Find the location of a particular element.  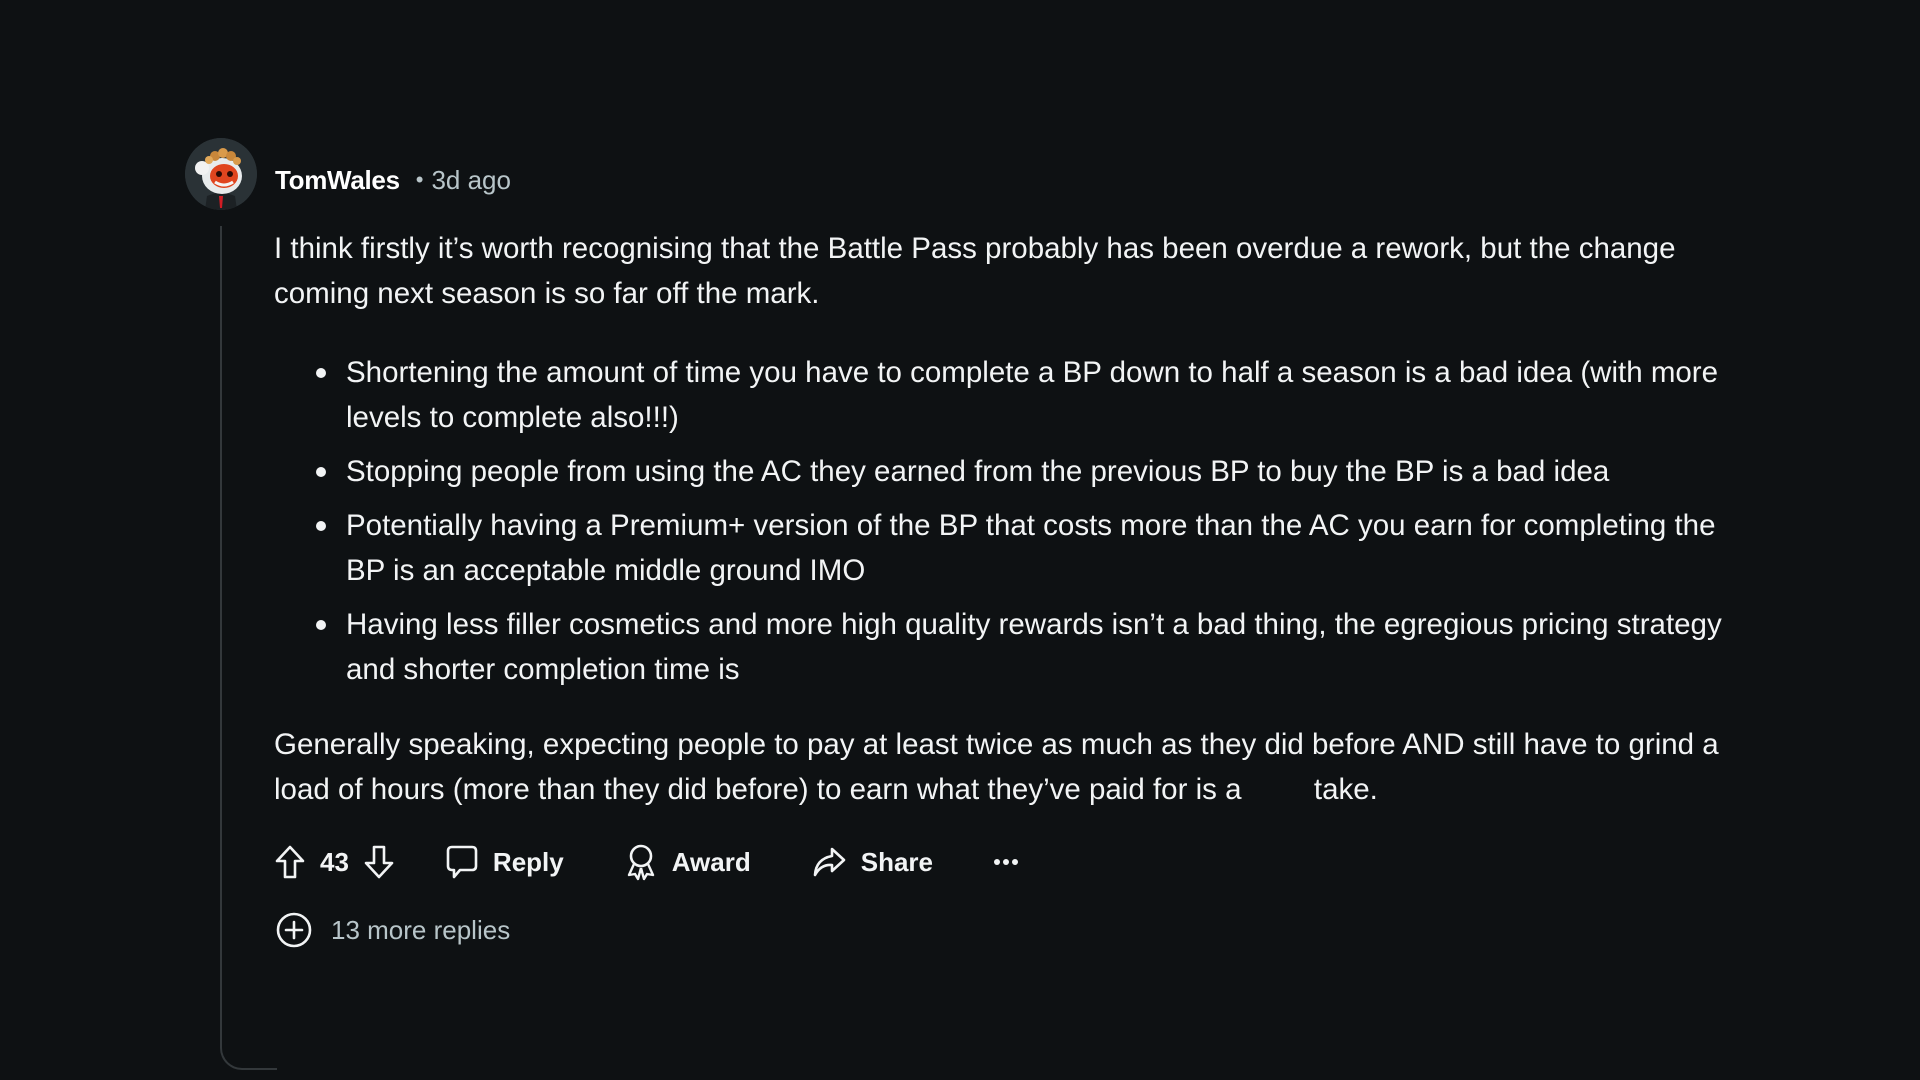

plus-circle-icon is located at coordinates (294, 930).